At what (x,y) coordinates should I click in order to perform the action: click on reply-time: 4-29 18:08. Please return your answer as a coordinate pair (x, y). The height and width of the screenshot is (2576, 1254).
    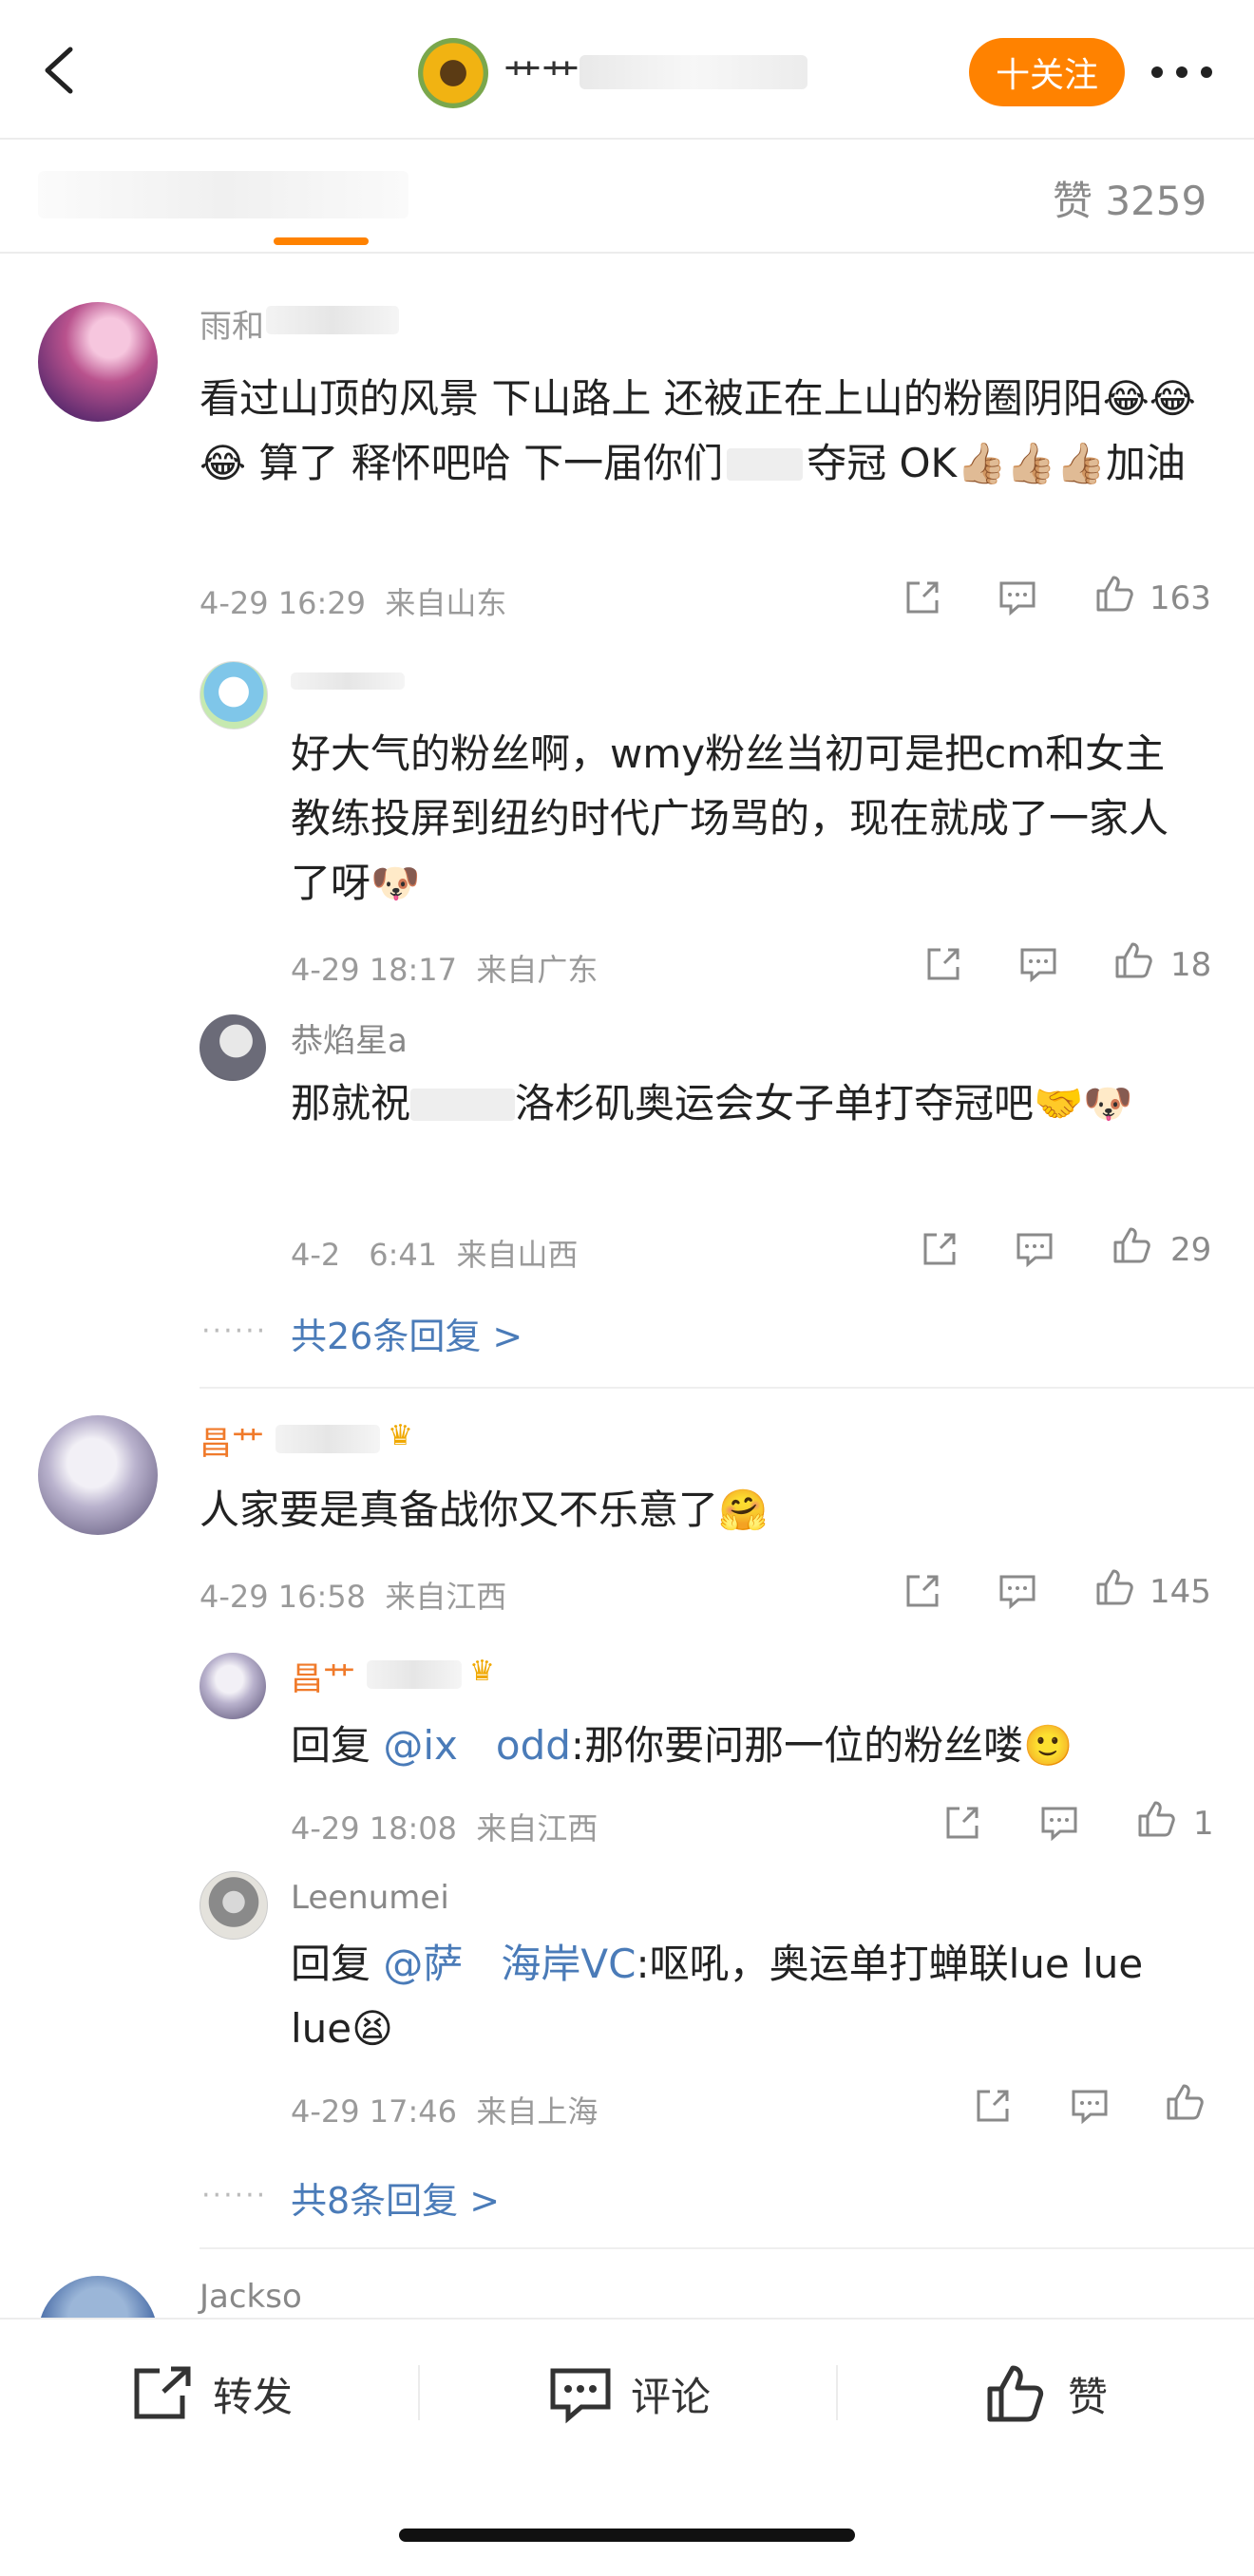
    Looking at the image, I should click on (374, 1828).